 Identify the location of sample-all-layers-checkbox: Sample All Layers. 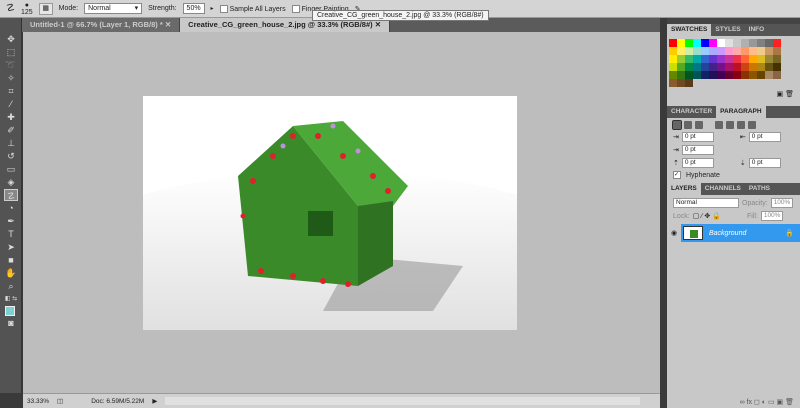
(252, 8).